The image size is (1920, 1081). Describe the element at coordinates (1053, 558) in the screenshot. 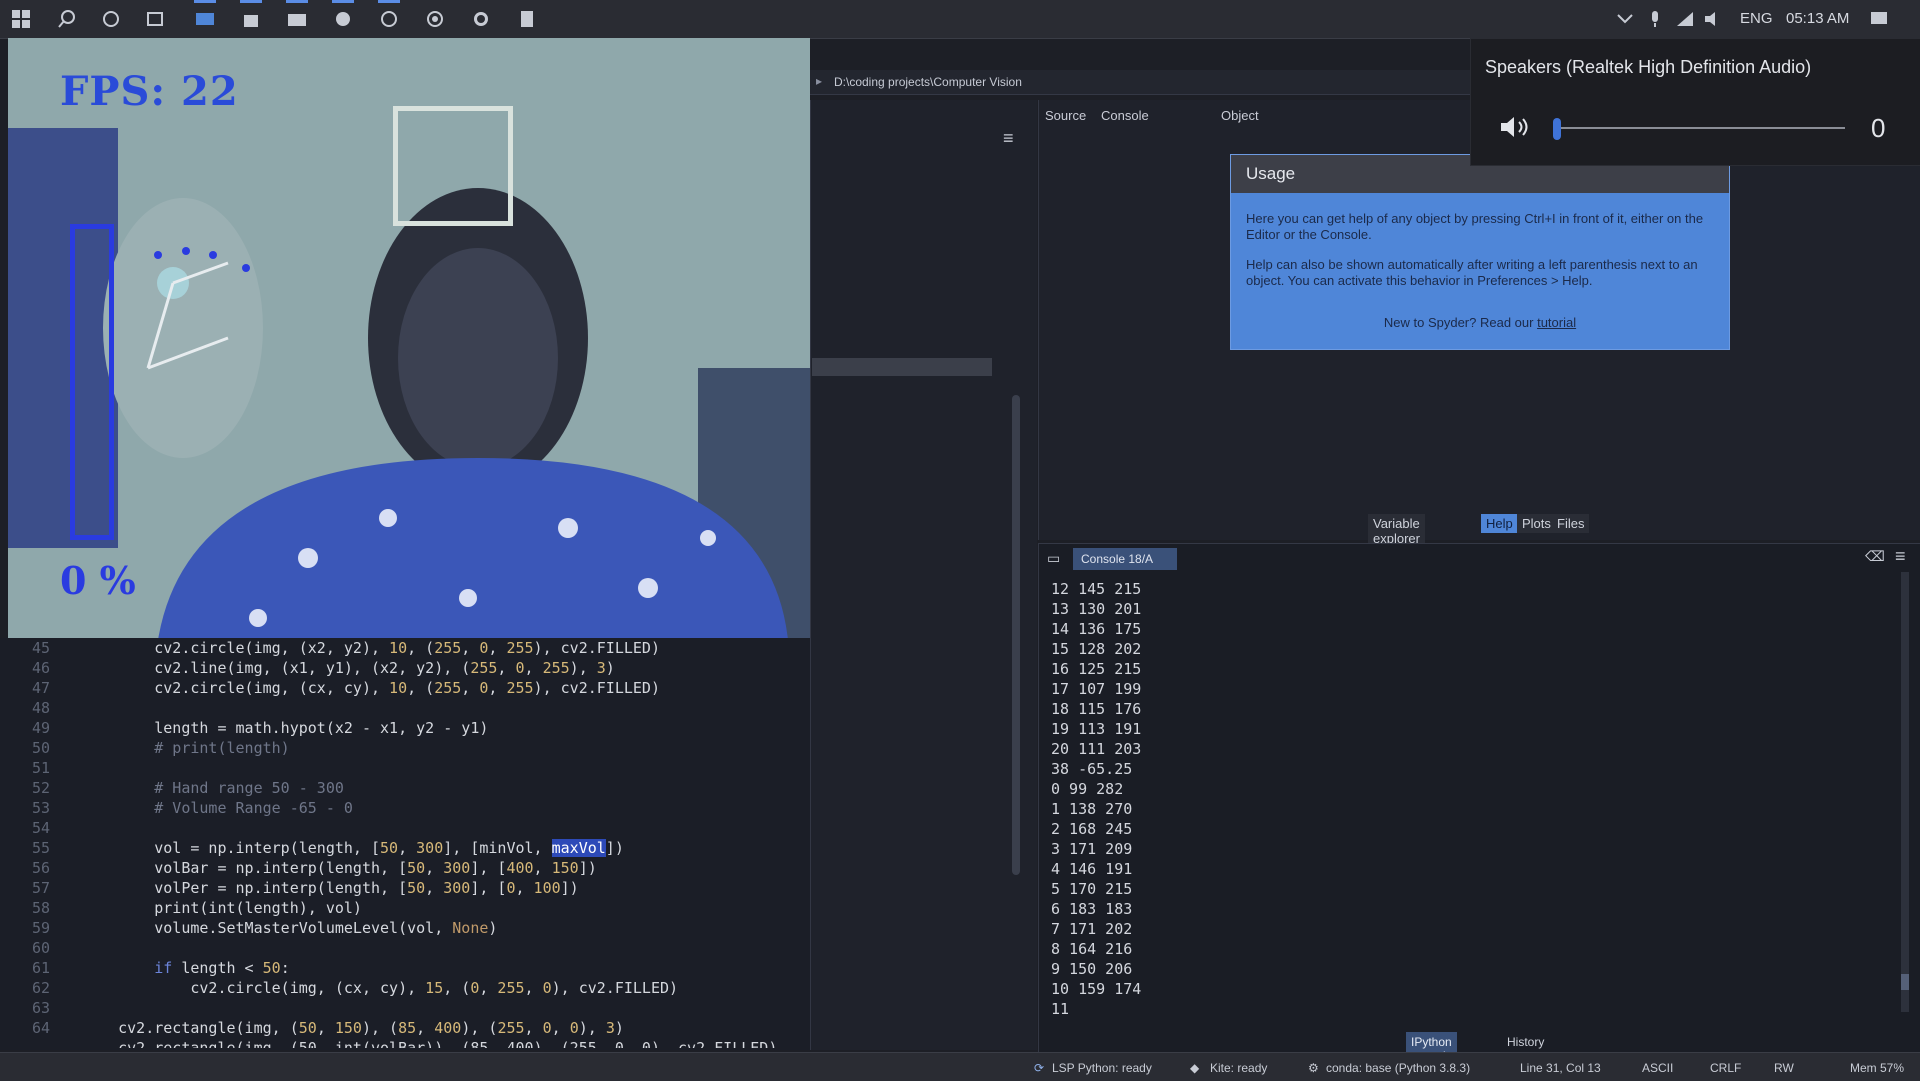

I see `console-window-icon: ▭` at that location.